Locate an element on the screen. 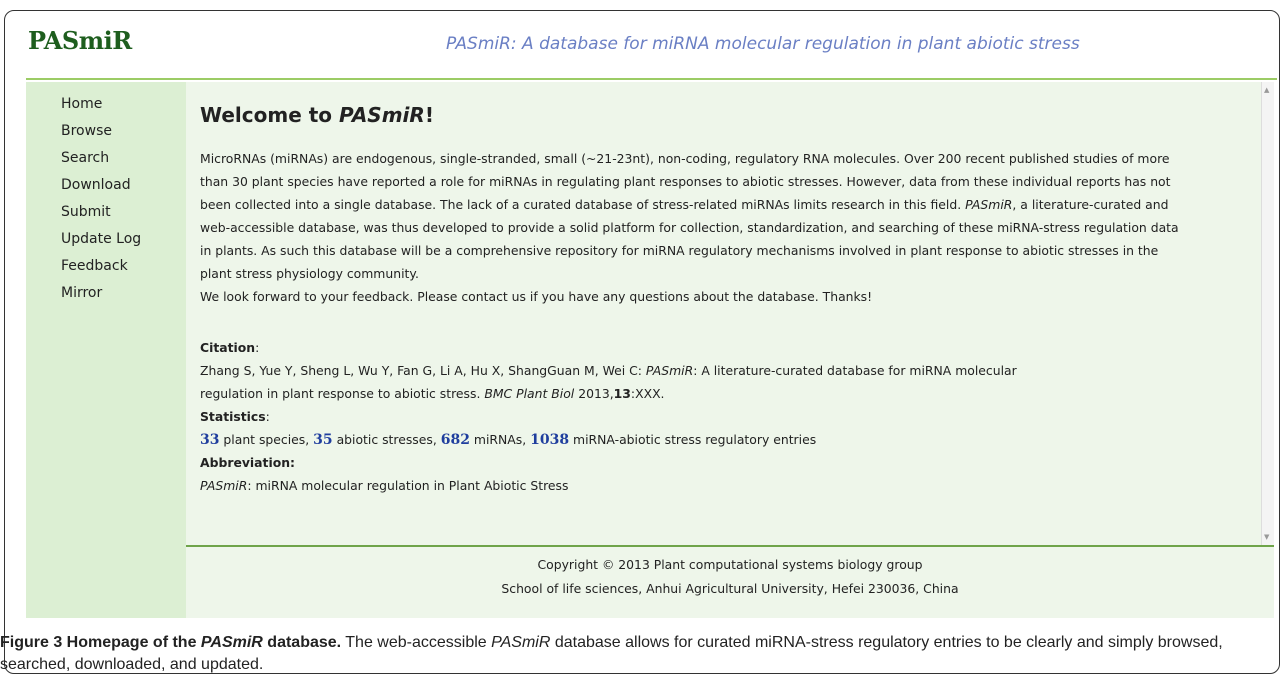 The width and height of the screenshot is (1283, 686). nav-item-mirror: Mirror is located at coordinates (123, 297).